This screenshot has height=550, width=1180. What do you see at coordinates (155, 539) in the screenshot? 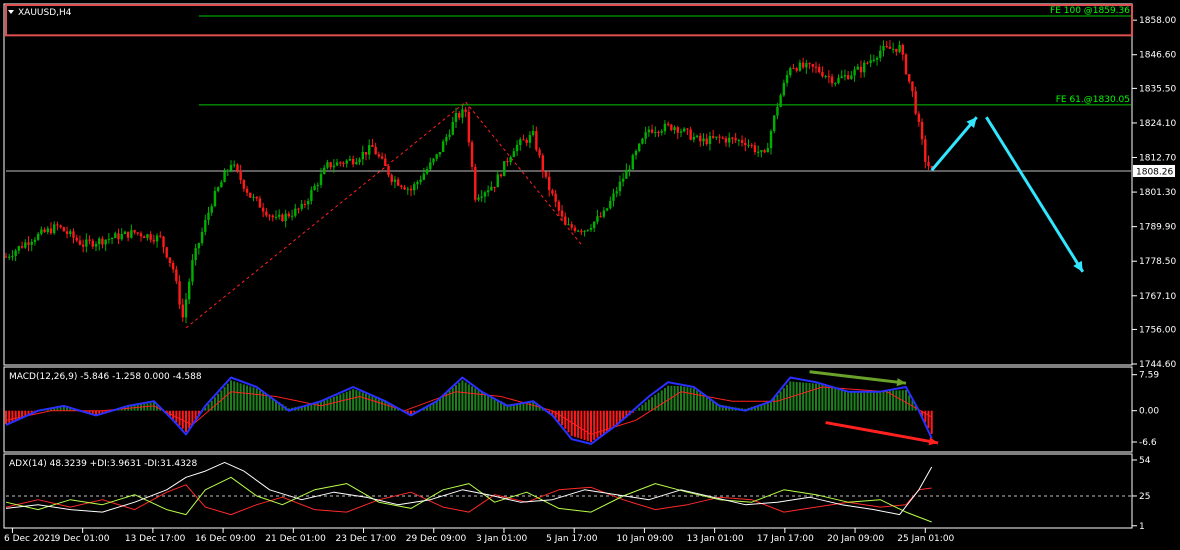
I see `time-tick-label: 13 Dec 17:00` at bounding box center [155, 539].